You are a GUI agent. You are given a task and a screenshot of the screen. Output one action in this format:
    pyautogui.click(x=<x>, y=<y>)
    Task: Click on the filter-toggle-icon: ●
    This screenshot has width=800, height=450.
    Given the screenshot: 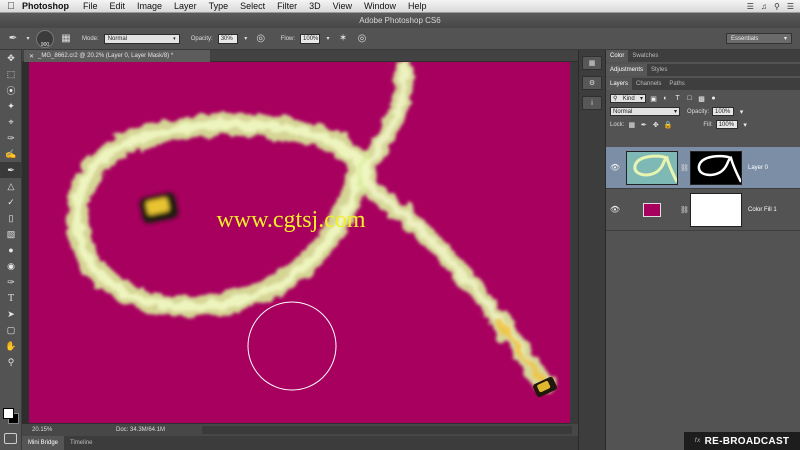 What is the action you would take?
    pyautogui.click(x=713, y=98)
    